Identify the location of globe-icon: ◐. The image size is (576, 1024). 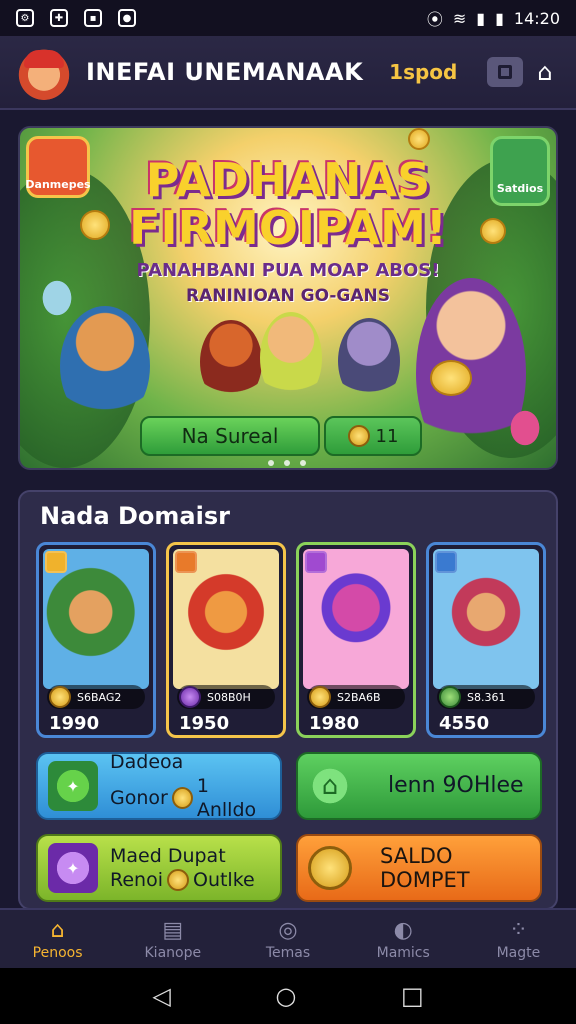
(403, 930).